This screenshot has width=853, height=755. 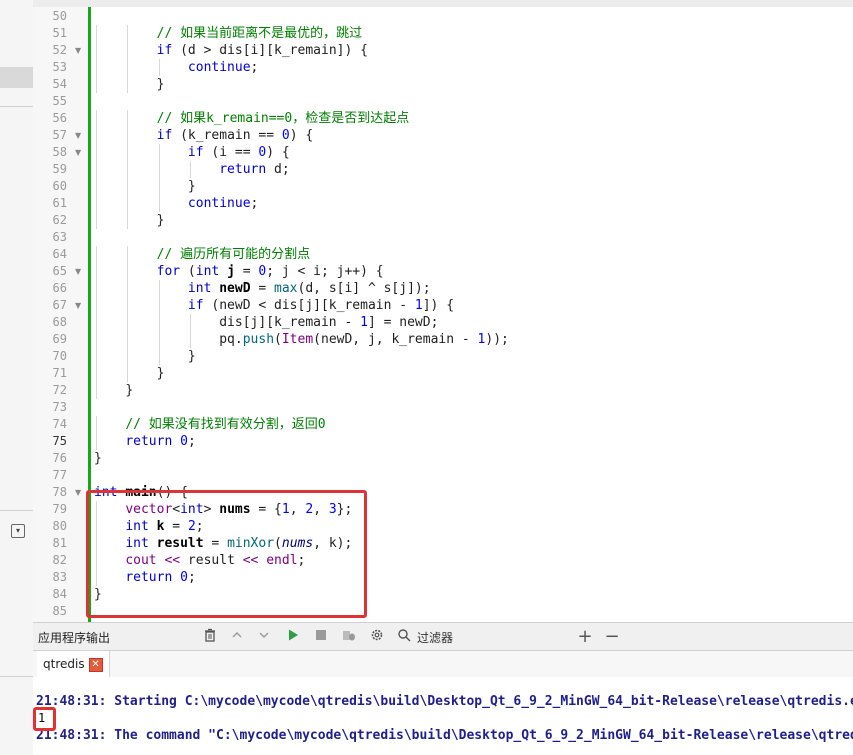 What do you see at coordinates (443, 254) in the screenshot?
I see `code-line: 64 // 遍历所有可能的分割点` at bounding box center [443, 254].